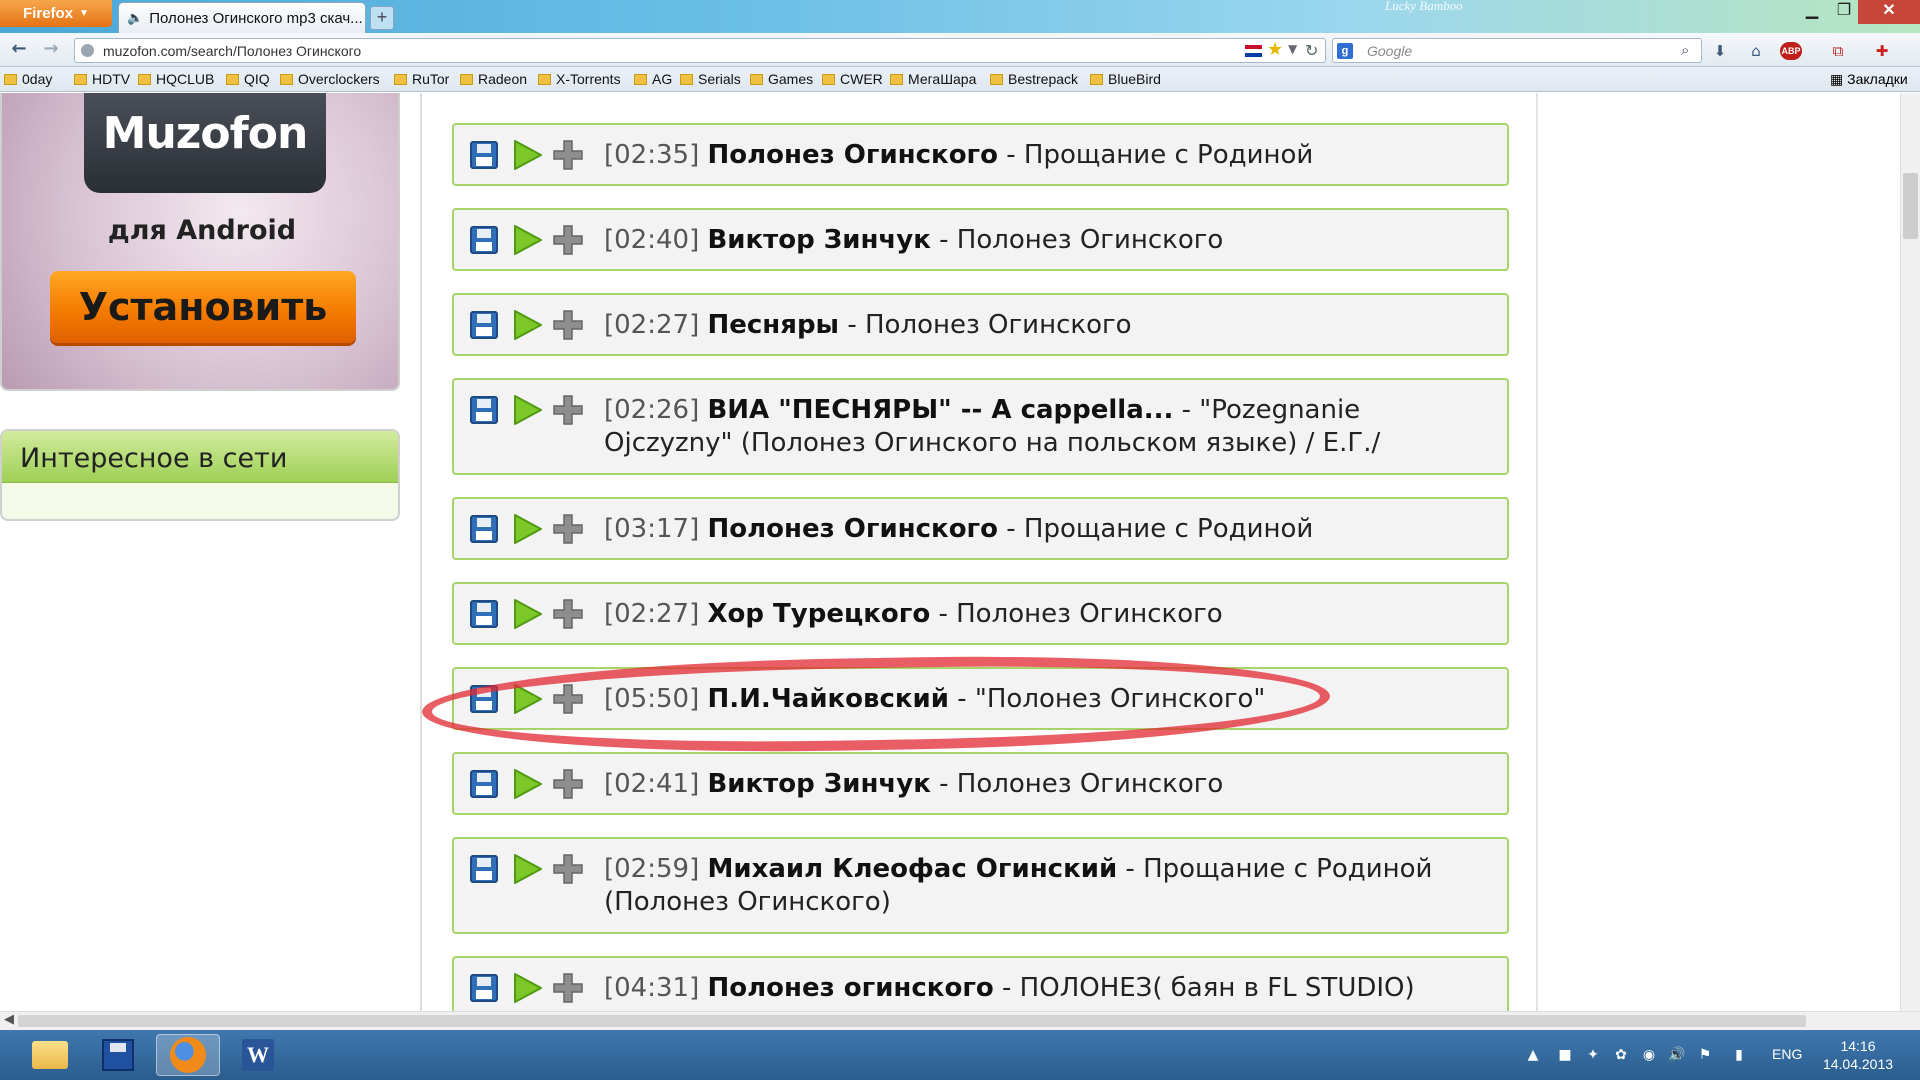 The height and width of the screenshot is (1080, 1920). Describe the element at coordinates (248, 79) in the screenshot. I see `bookmark-item: QIQ` at that location.